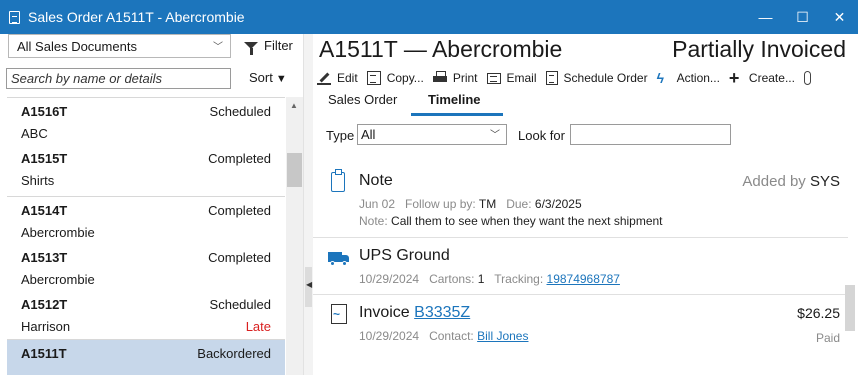  I want to click on close-button: ✕, so click(839, 17).